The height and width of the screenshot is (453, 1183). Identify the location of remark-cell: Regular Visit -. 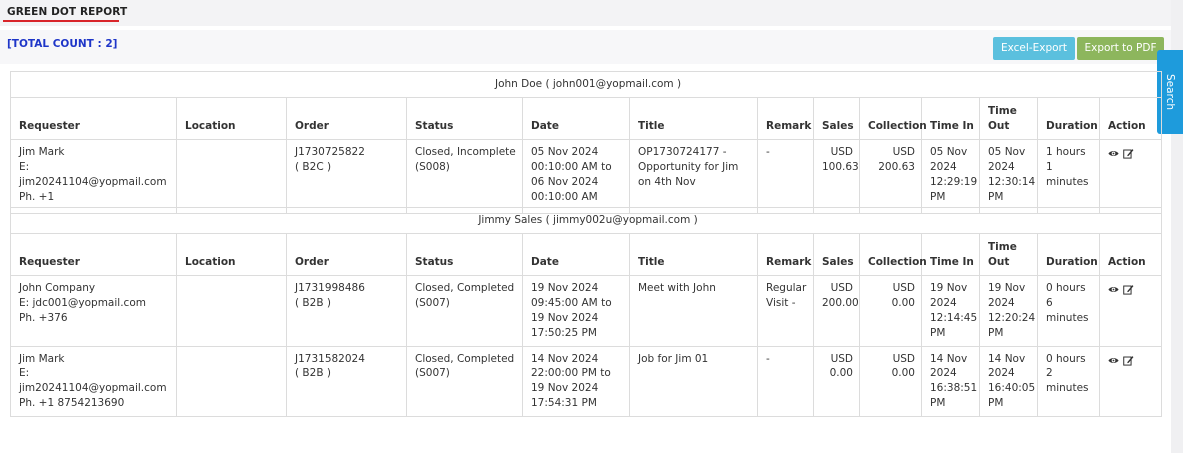
(785, 311).